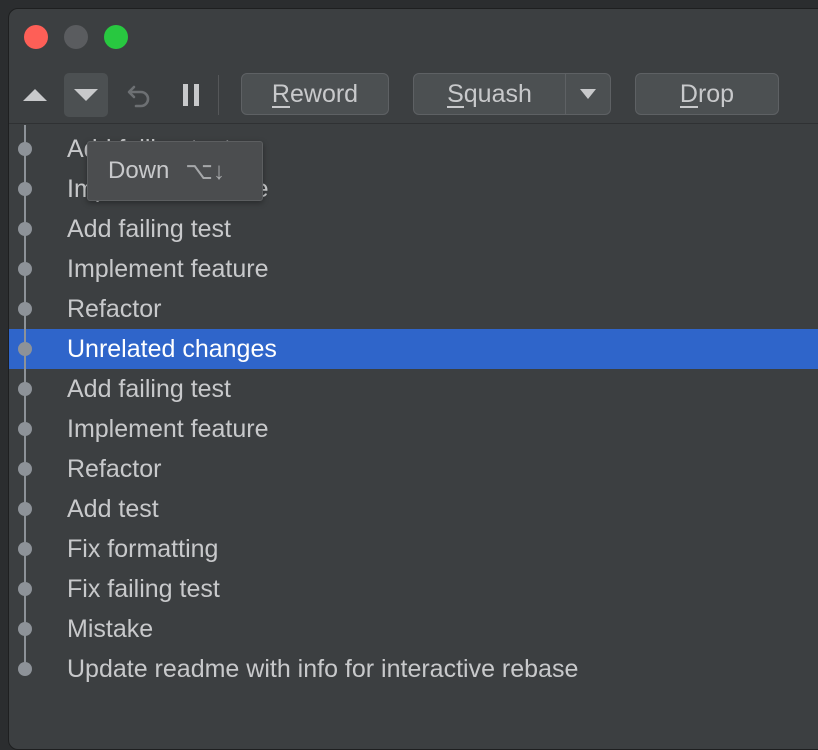  Describe the element at coordinates (413, 35) in the screenshot. I see `title-bar` at that location.